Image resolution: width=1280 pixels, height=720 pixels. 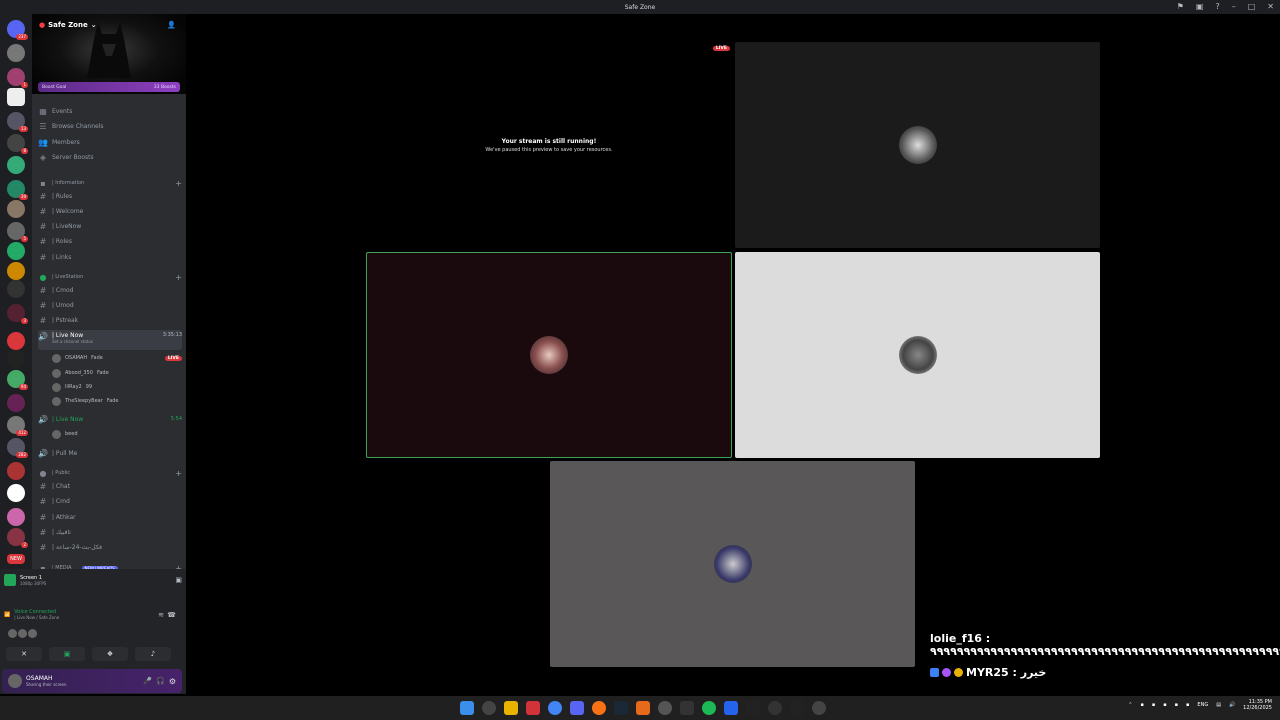 What do you see at coordinates (110, 419) in the screenshot?
I see `voice-channel-live-now-2: 🔊 | Live Now 5:54` at bounding box center [110, 419].